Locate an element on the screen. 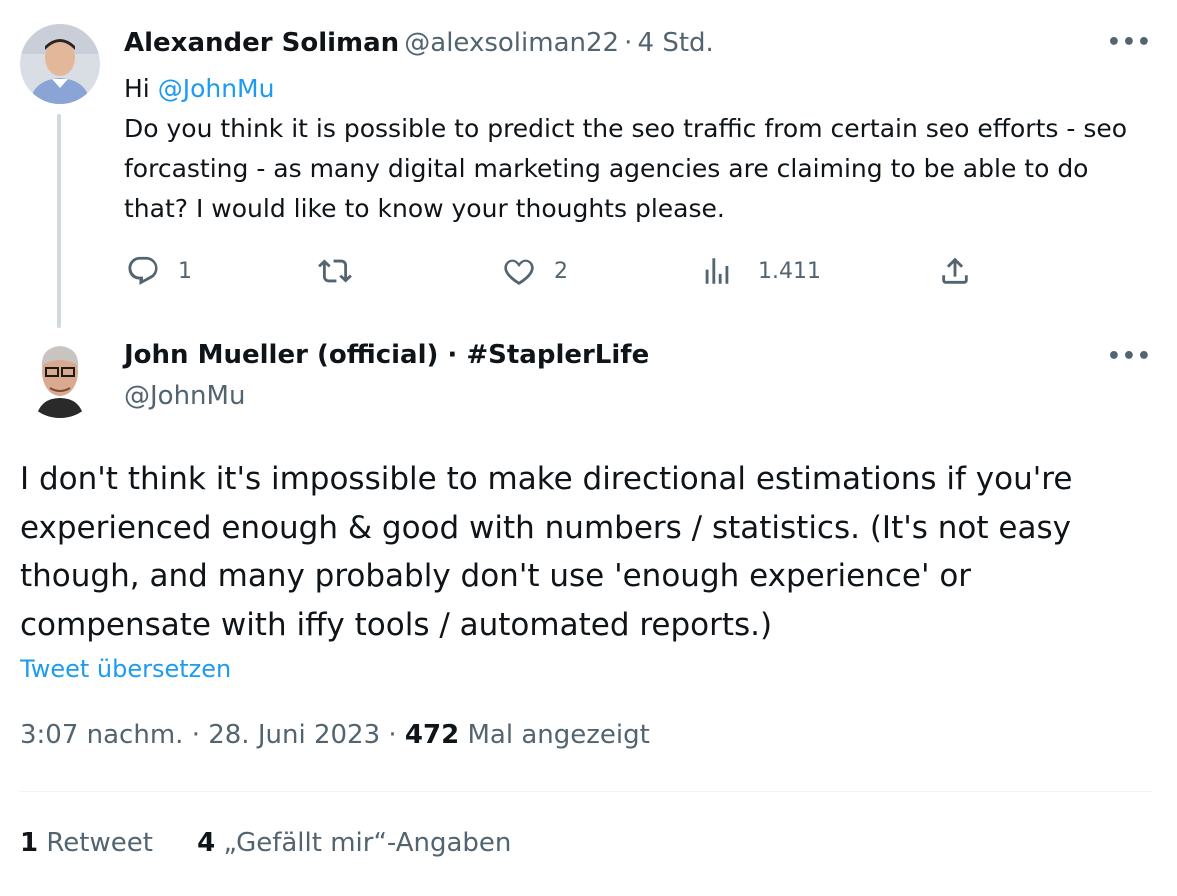  share-button is located at coordinates (955, 271).